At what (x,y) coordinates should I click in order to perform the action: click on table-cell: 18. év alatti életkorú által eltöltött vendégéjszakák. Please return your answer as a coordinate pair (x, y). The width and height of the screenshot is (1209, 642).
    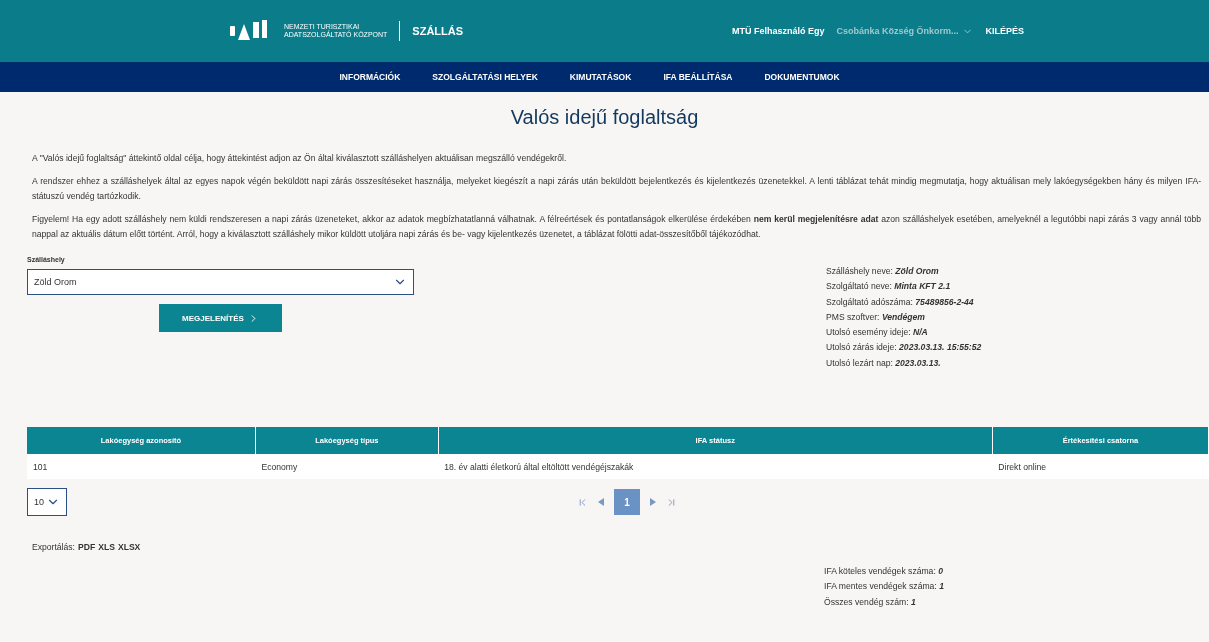
    Looking at the image, I should click on (715, 467).